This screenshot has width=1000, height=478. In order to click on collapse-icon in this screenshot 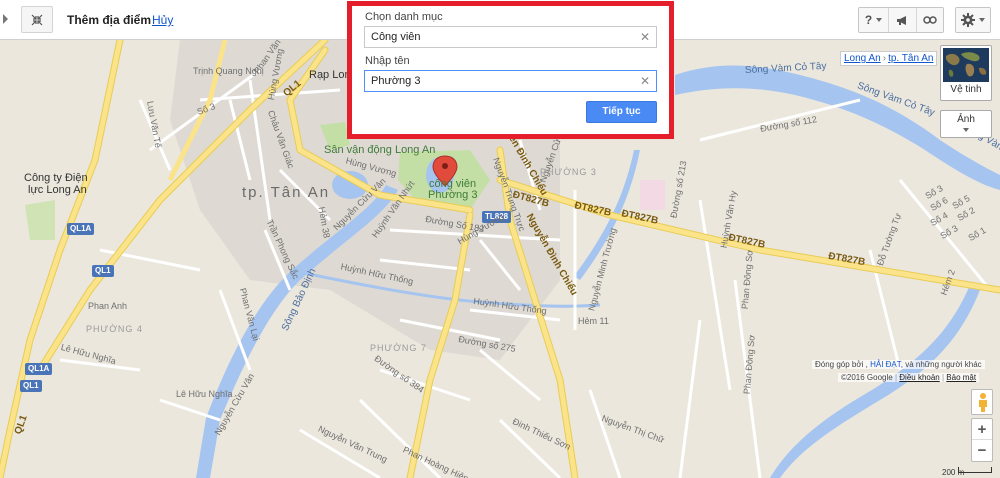, I will do `click(37, 20)`.